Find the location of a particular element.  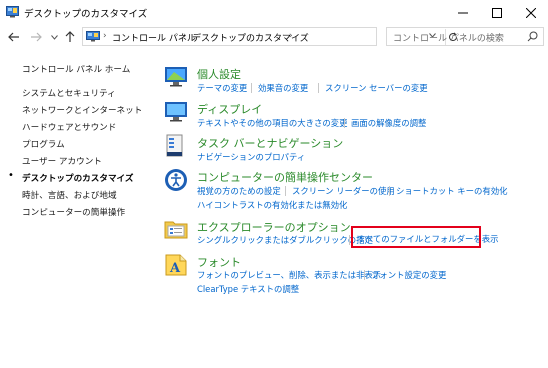

close-button is located at coordinates (531, 13).